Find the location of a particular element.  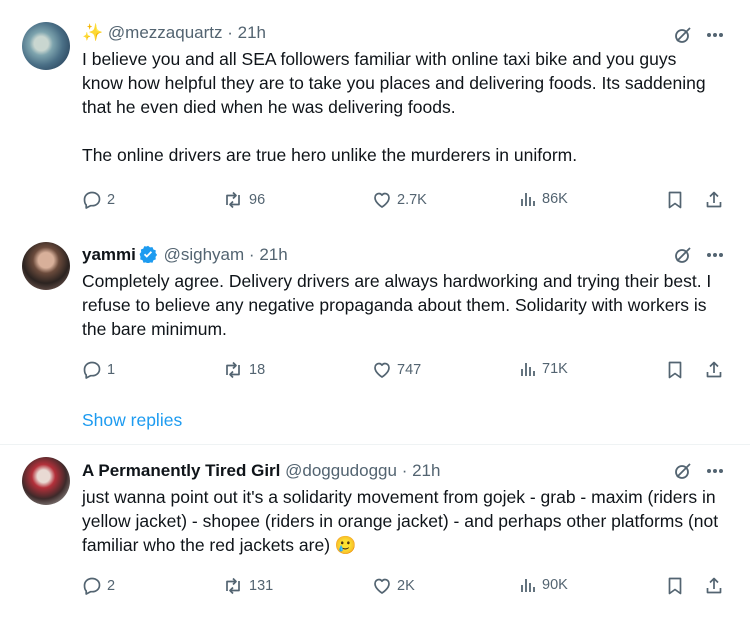

handle: @mezzaquartz is located at coordinates (165, 32).